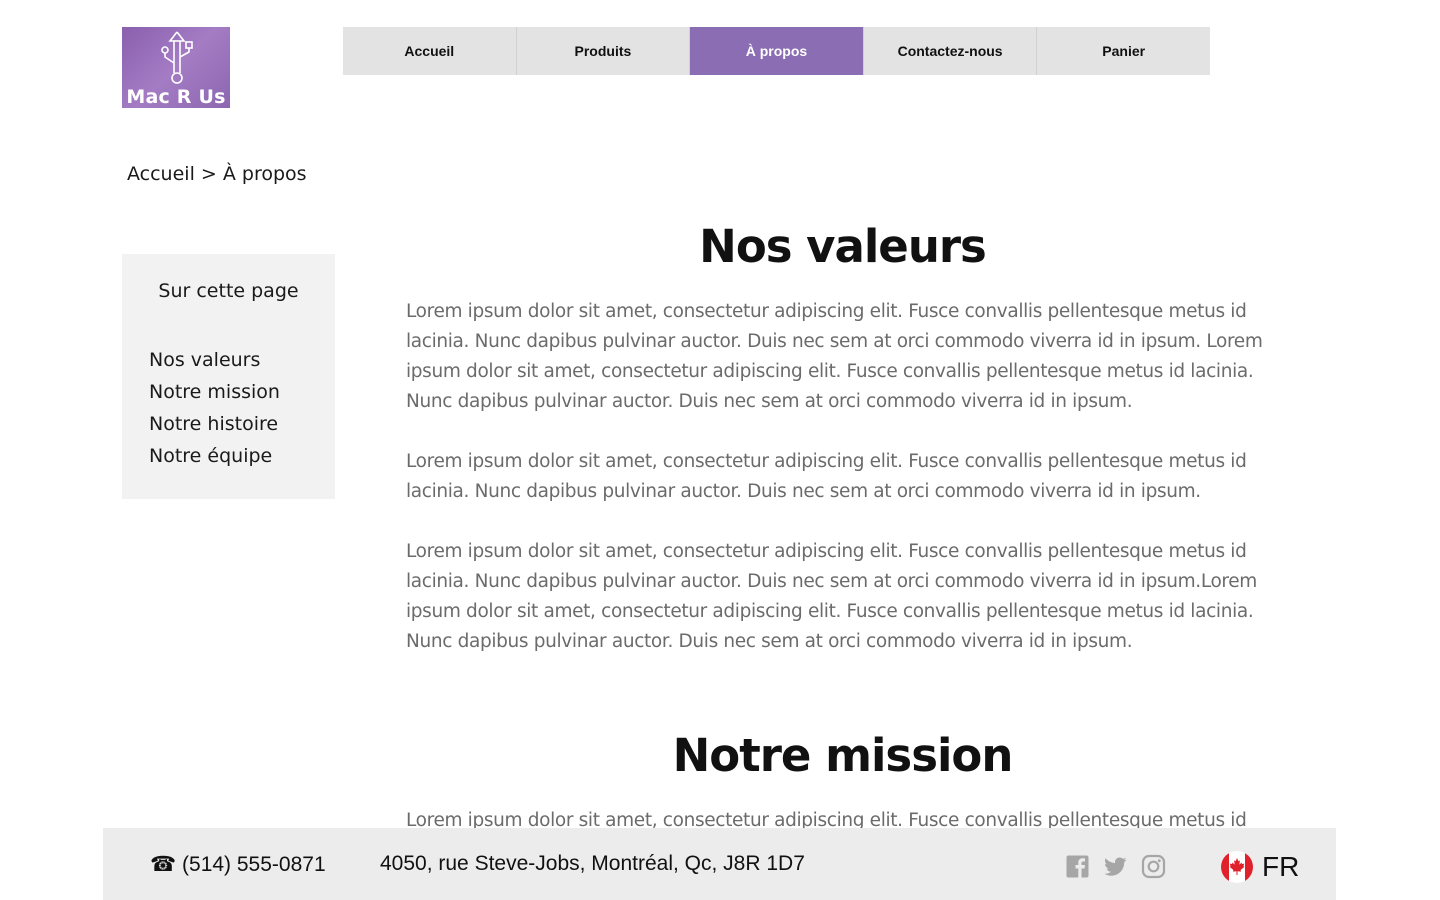 This screenshot has width=1440, height=900. Describe the element at coordinates (254, 864) in the screenshot. I see `phone-number: (514) 555-0871` at that location.